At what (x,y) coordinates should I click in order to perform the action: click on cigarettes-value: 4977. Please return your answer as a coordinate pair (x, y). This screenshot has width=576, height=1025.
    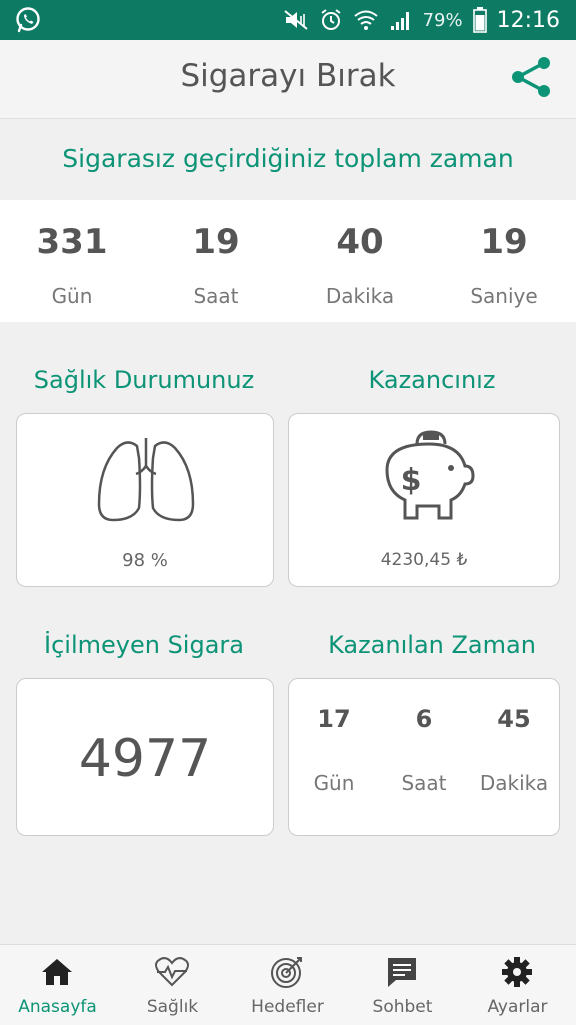
    Looking at the image, I should click on (145, 759).